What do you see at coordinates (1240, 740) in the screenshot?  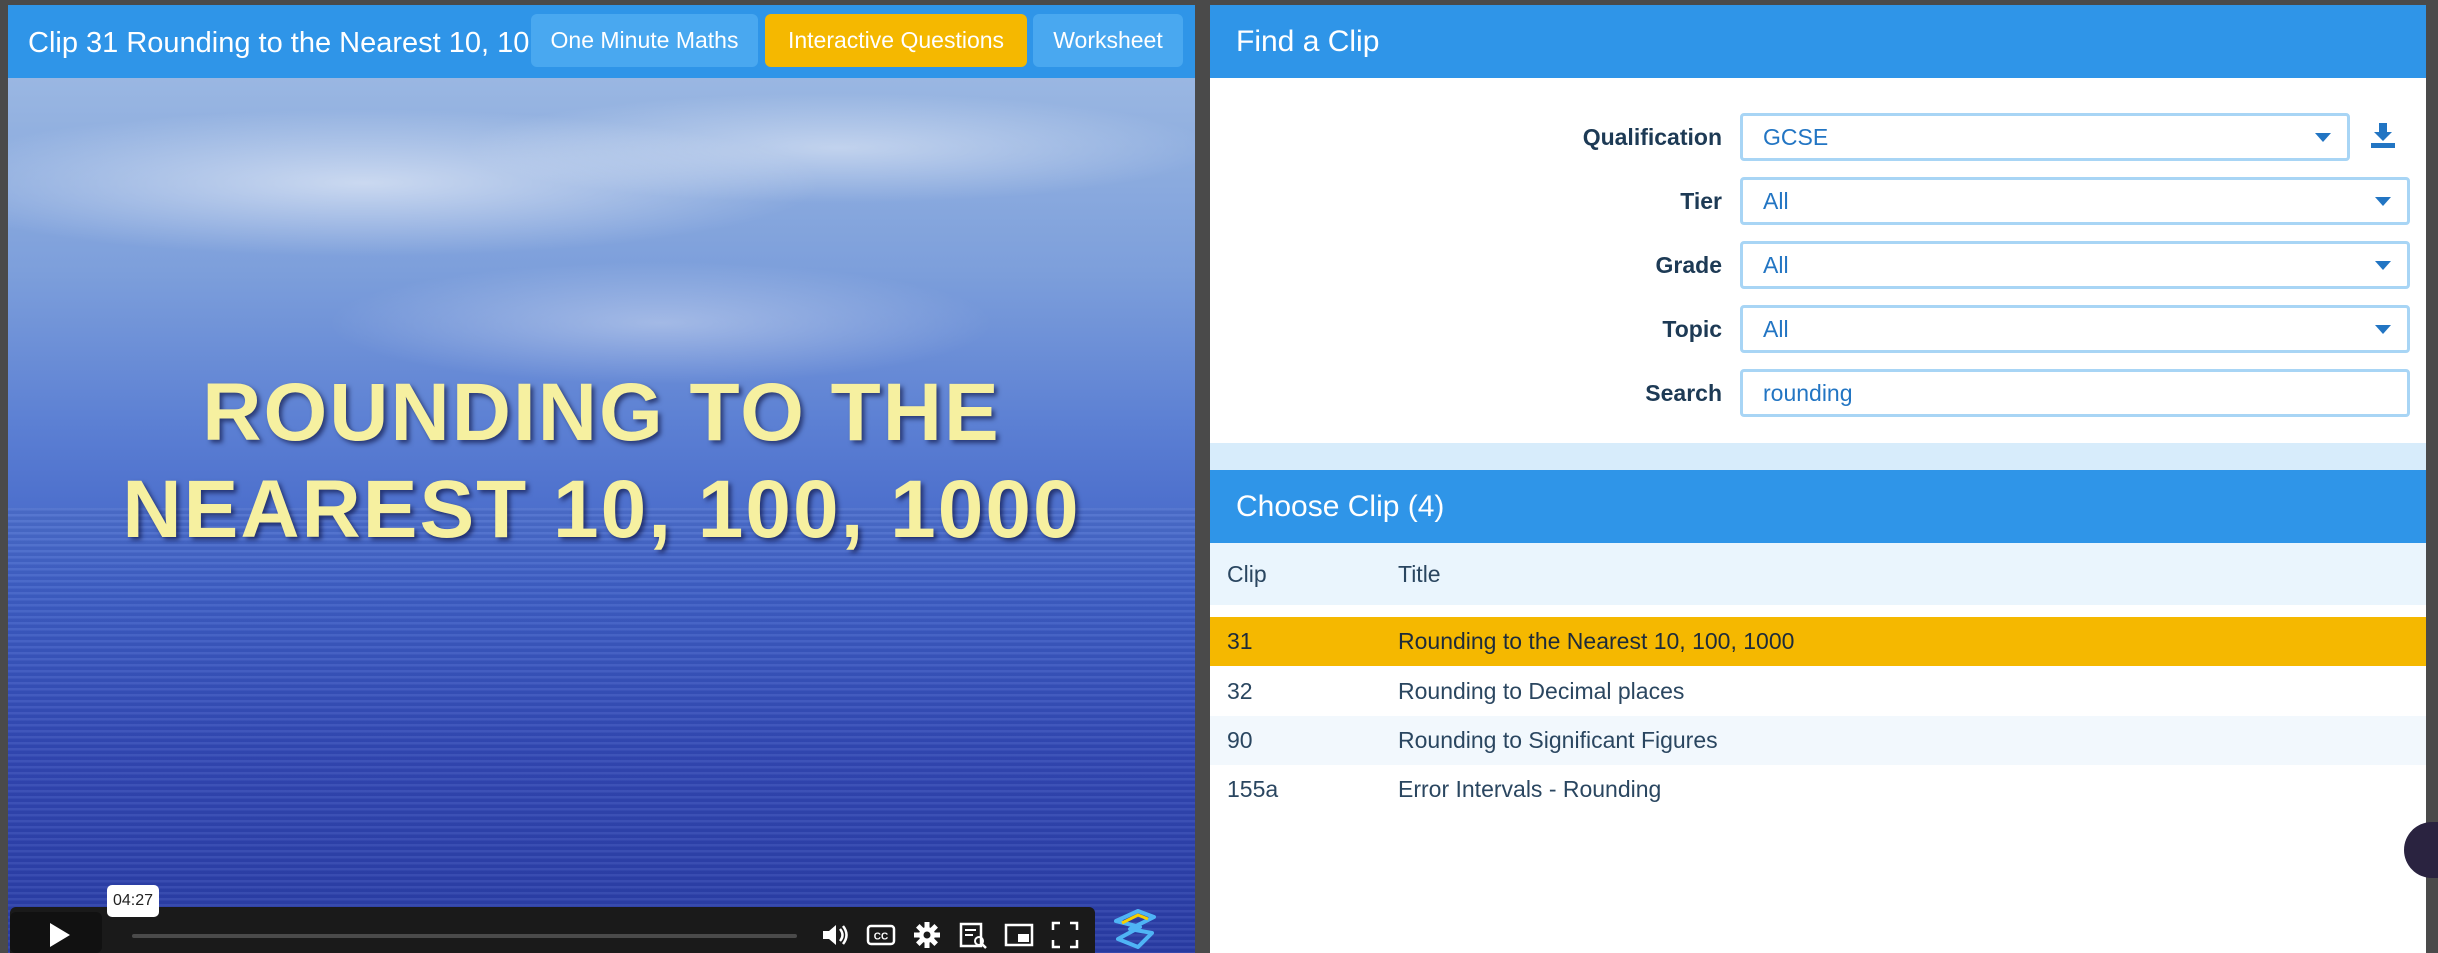 I see `clip-number: 90` at bounding box center [1240, 740].